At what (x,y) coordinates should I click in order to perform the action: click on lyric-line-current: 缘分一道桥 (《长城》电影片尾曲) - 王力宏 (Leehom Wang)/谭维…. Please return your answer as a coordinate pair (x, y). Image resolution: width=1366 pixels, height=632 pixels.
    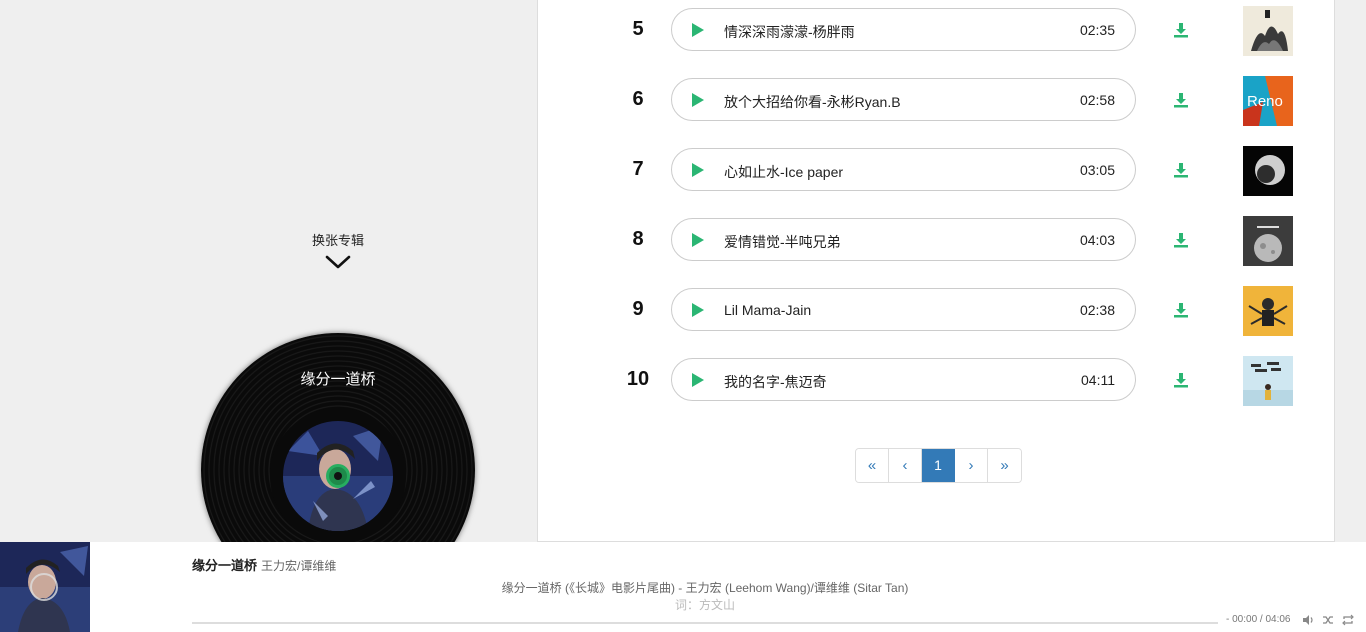
    Looking at the image, I should click on (705, 588).